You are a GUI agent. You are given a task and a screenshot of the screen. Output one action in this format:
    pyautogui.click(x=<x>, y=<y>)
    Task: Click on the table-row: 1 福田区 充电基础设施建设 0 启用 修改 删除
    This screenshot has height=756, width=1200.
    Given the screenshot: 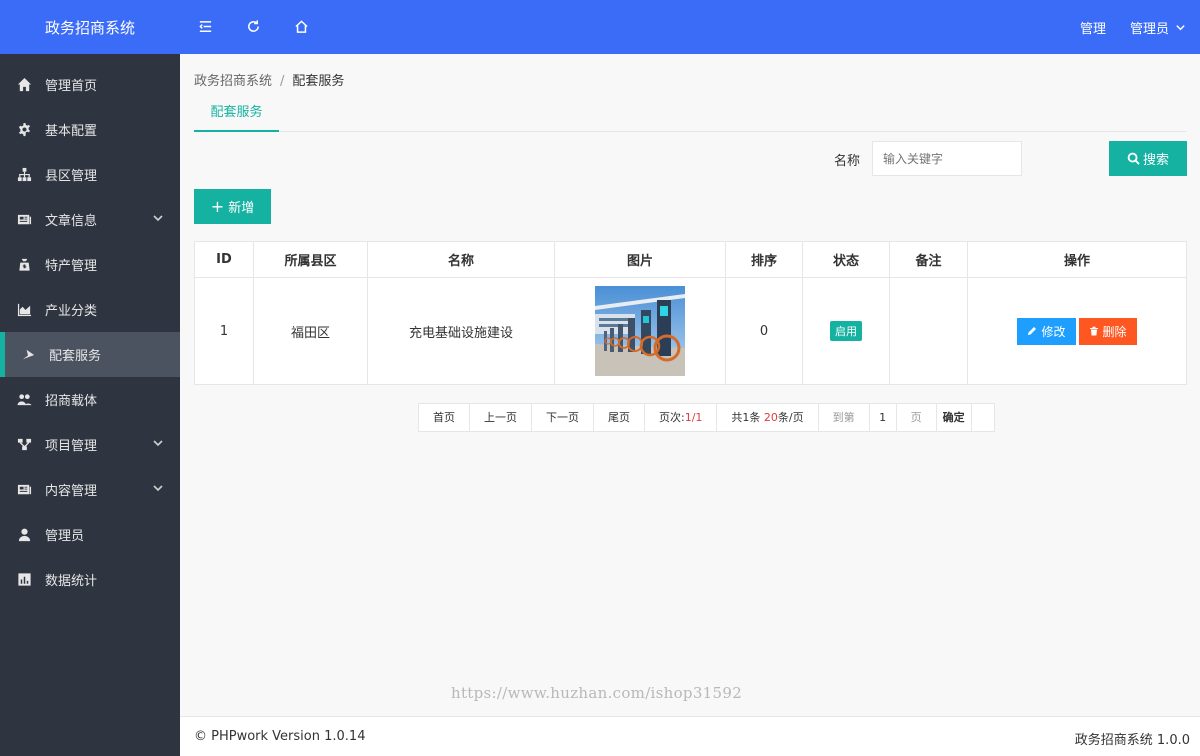 What is the action you would take?
    pyautogui.click(x=690, y=331)
    